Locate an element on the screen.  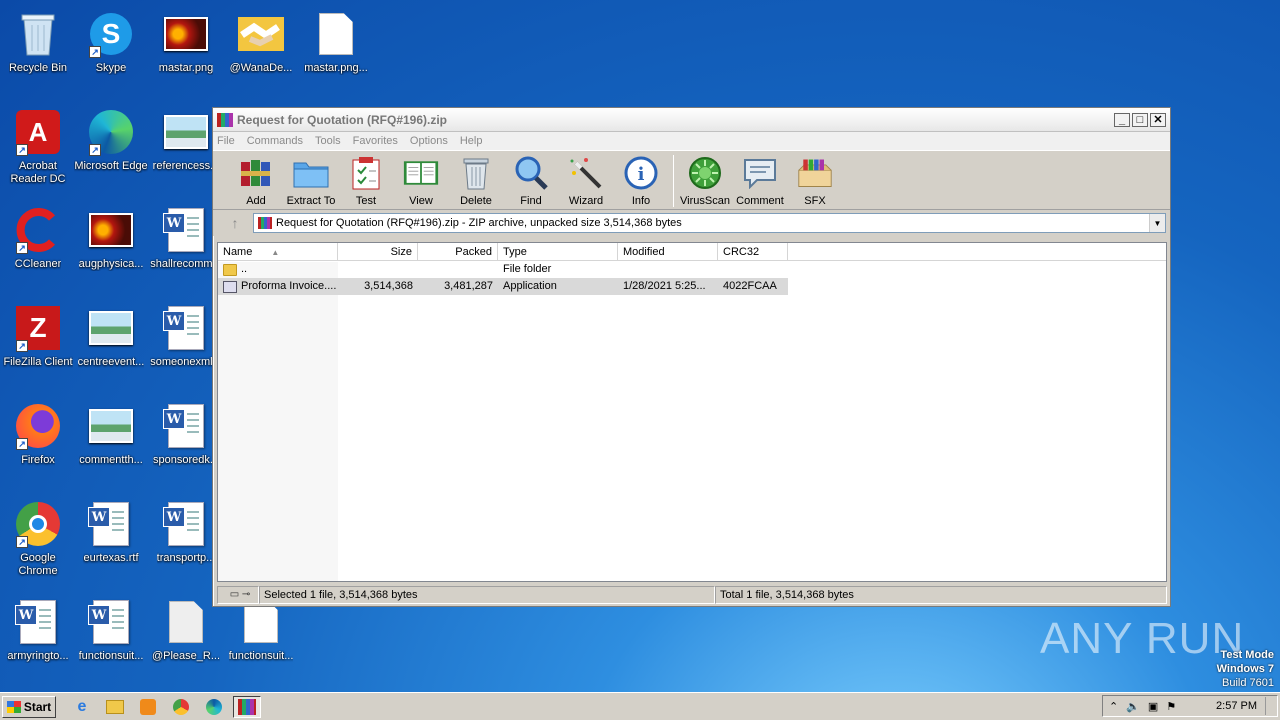
skype-icon: S ↗ is located at coordinates (111, 34).